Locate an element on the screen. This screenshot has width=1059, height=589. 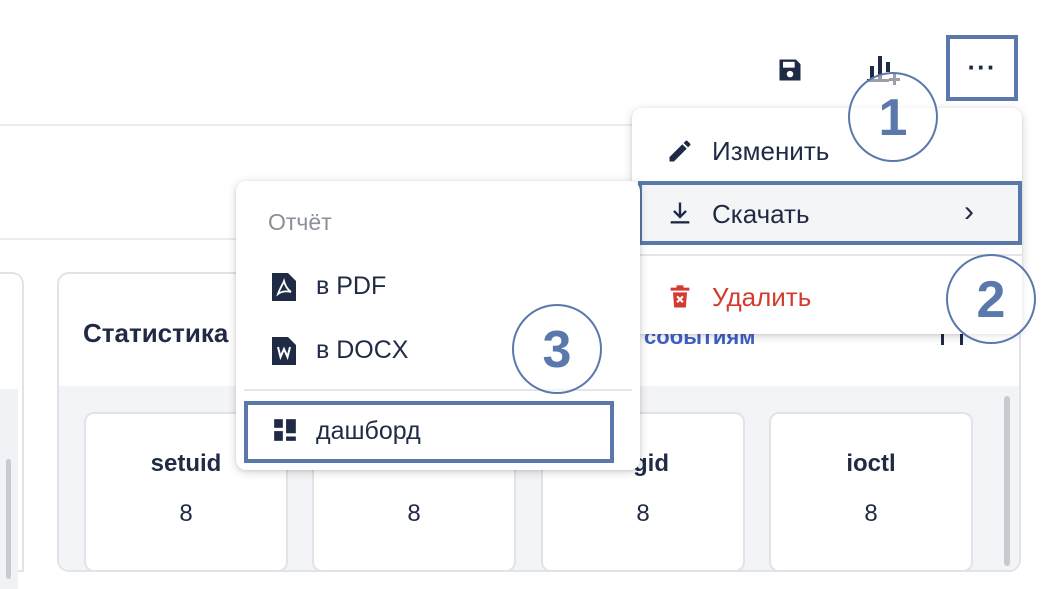
submenu-item-label: в PDF is located at coordinates (351, 286).